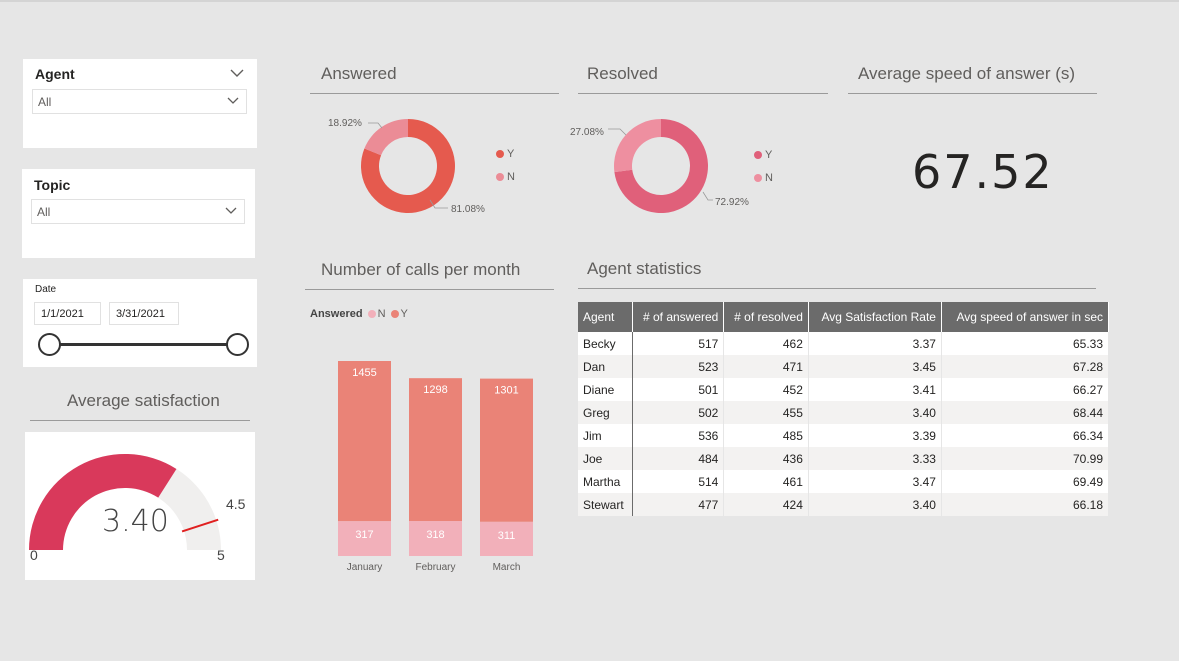  Describe the element at coordinates (875, 343) in the screenshot. I see `table-cell: 3.37` at that location.